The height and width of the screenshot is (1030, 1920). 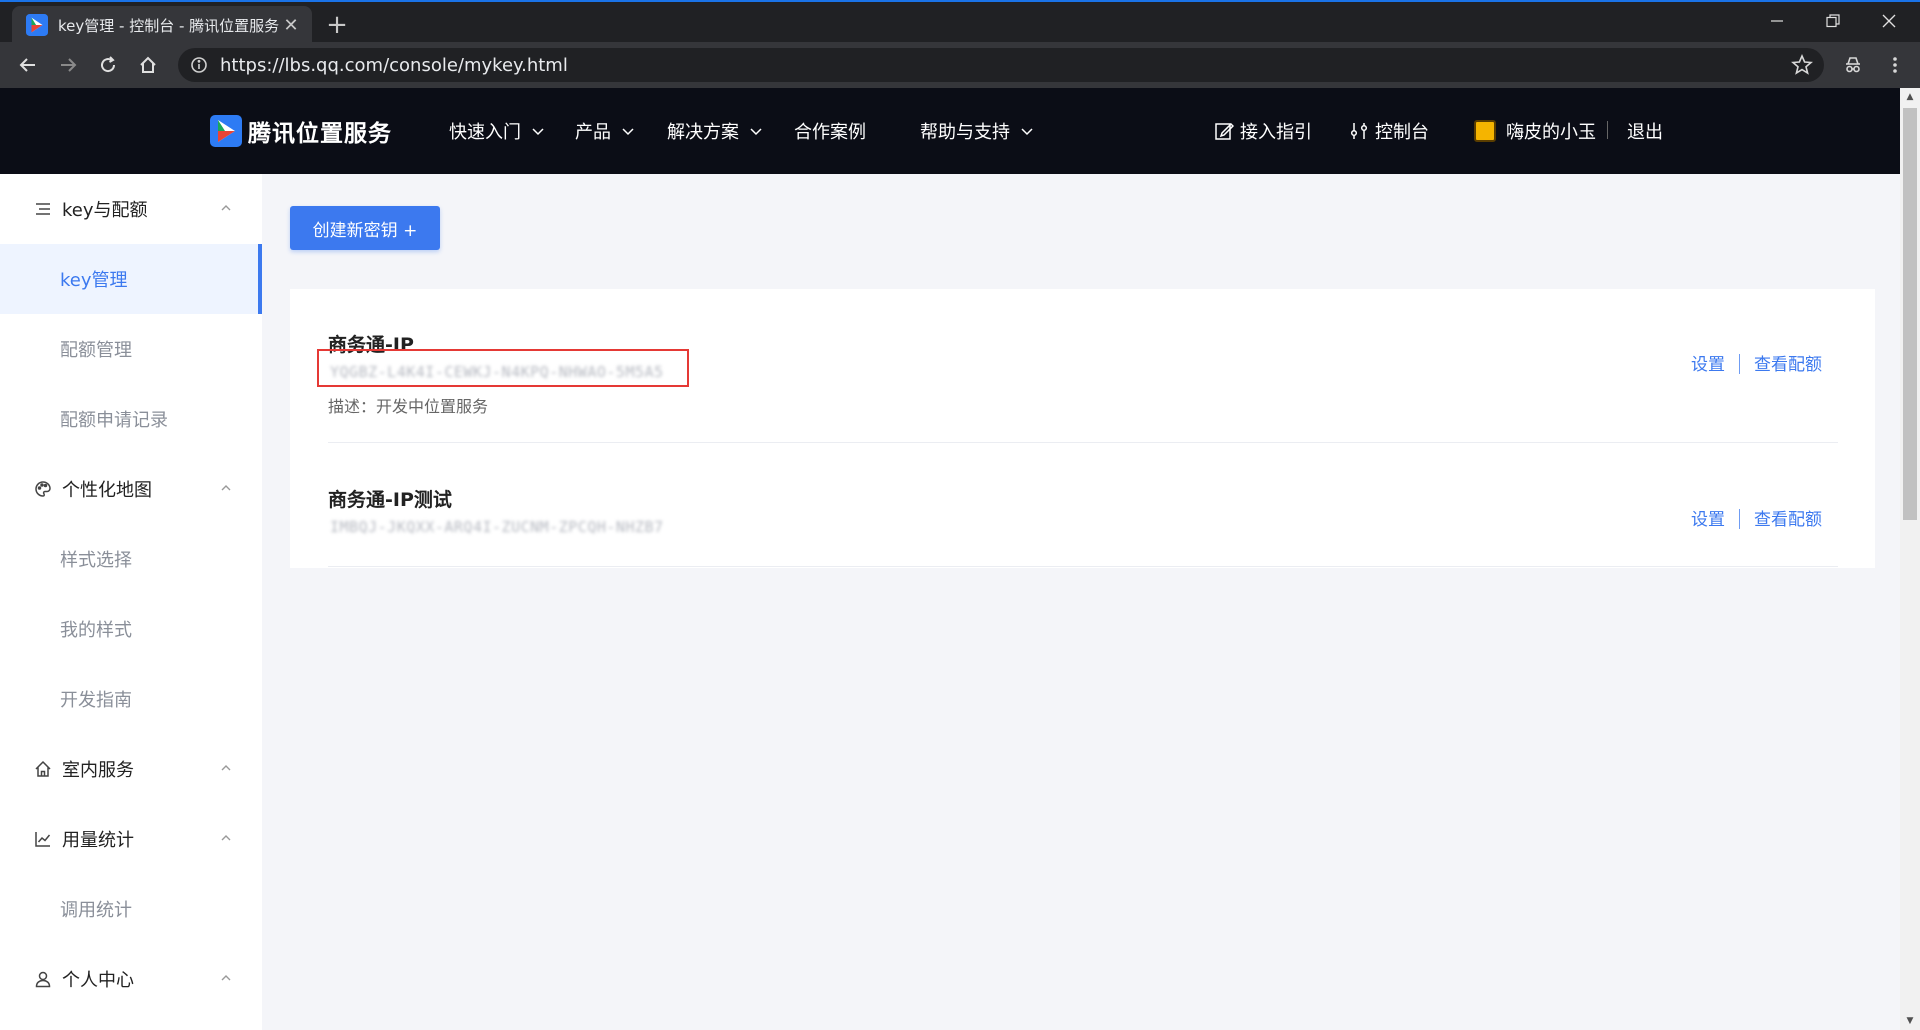 What do you see at coordinates (1607, 130) in the screenshot?
I see `divider` at bounding box center [1607, 130].